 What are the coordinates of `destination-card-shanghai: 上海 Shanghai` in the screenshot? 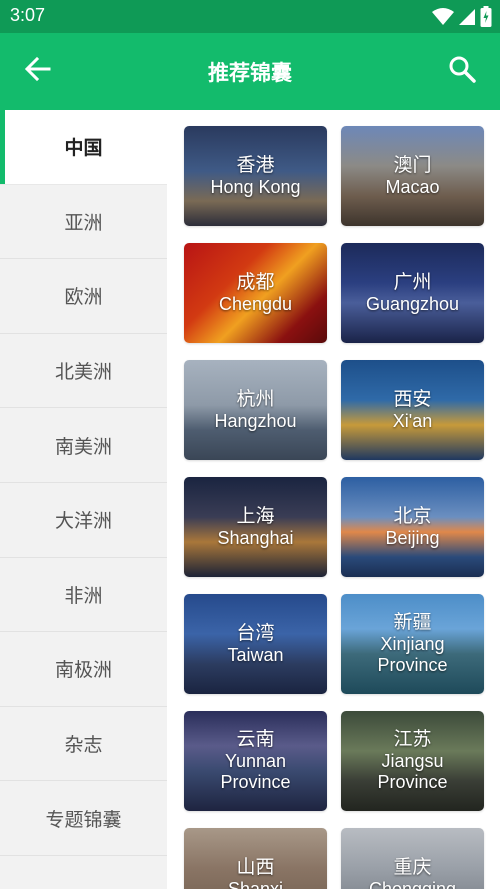 It's located at (255, 527).